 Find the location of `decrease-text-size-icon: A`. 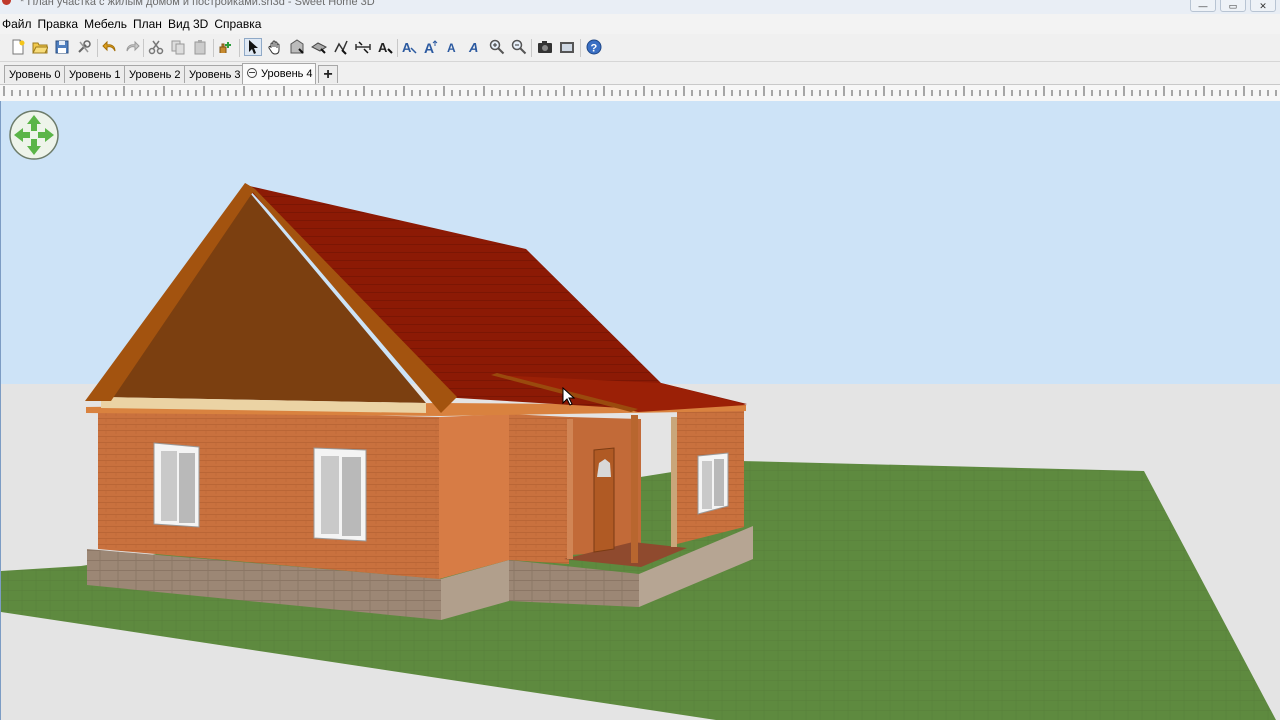

decrease-text-size-icon: A is located at coordinates (453, 47).